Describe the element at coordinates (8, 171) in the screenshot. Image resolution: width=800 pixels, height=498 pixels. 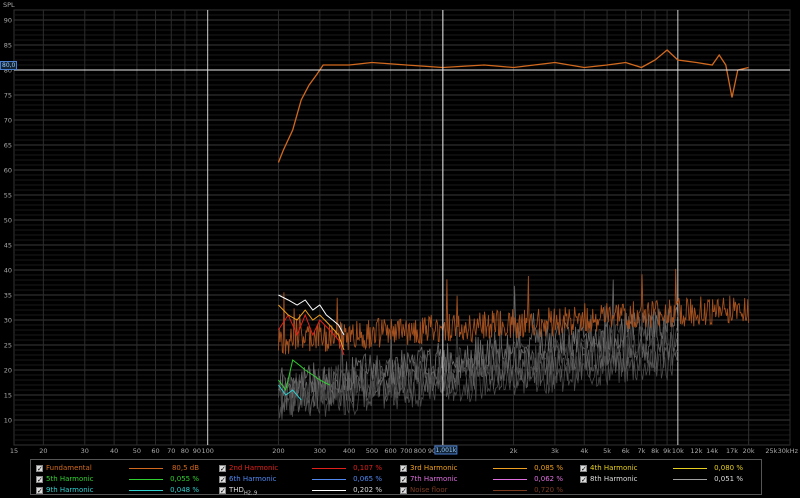
I see `y-tick-label: 60` at that location.